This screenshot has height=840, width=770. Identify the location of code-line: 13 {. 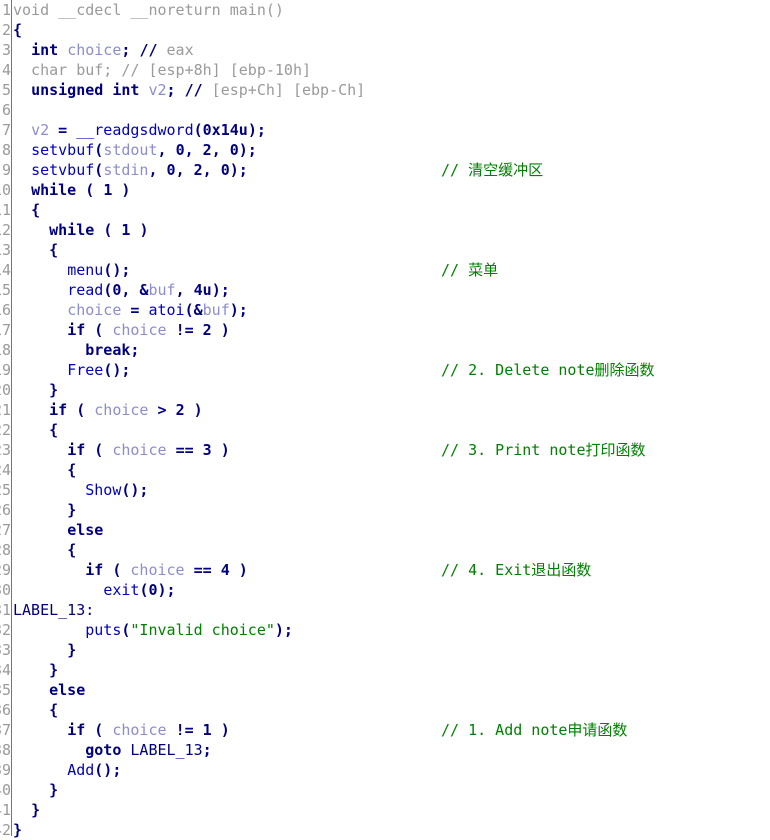
(385, 250).